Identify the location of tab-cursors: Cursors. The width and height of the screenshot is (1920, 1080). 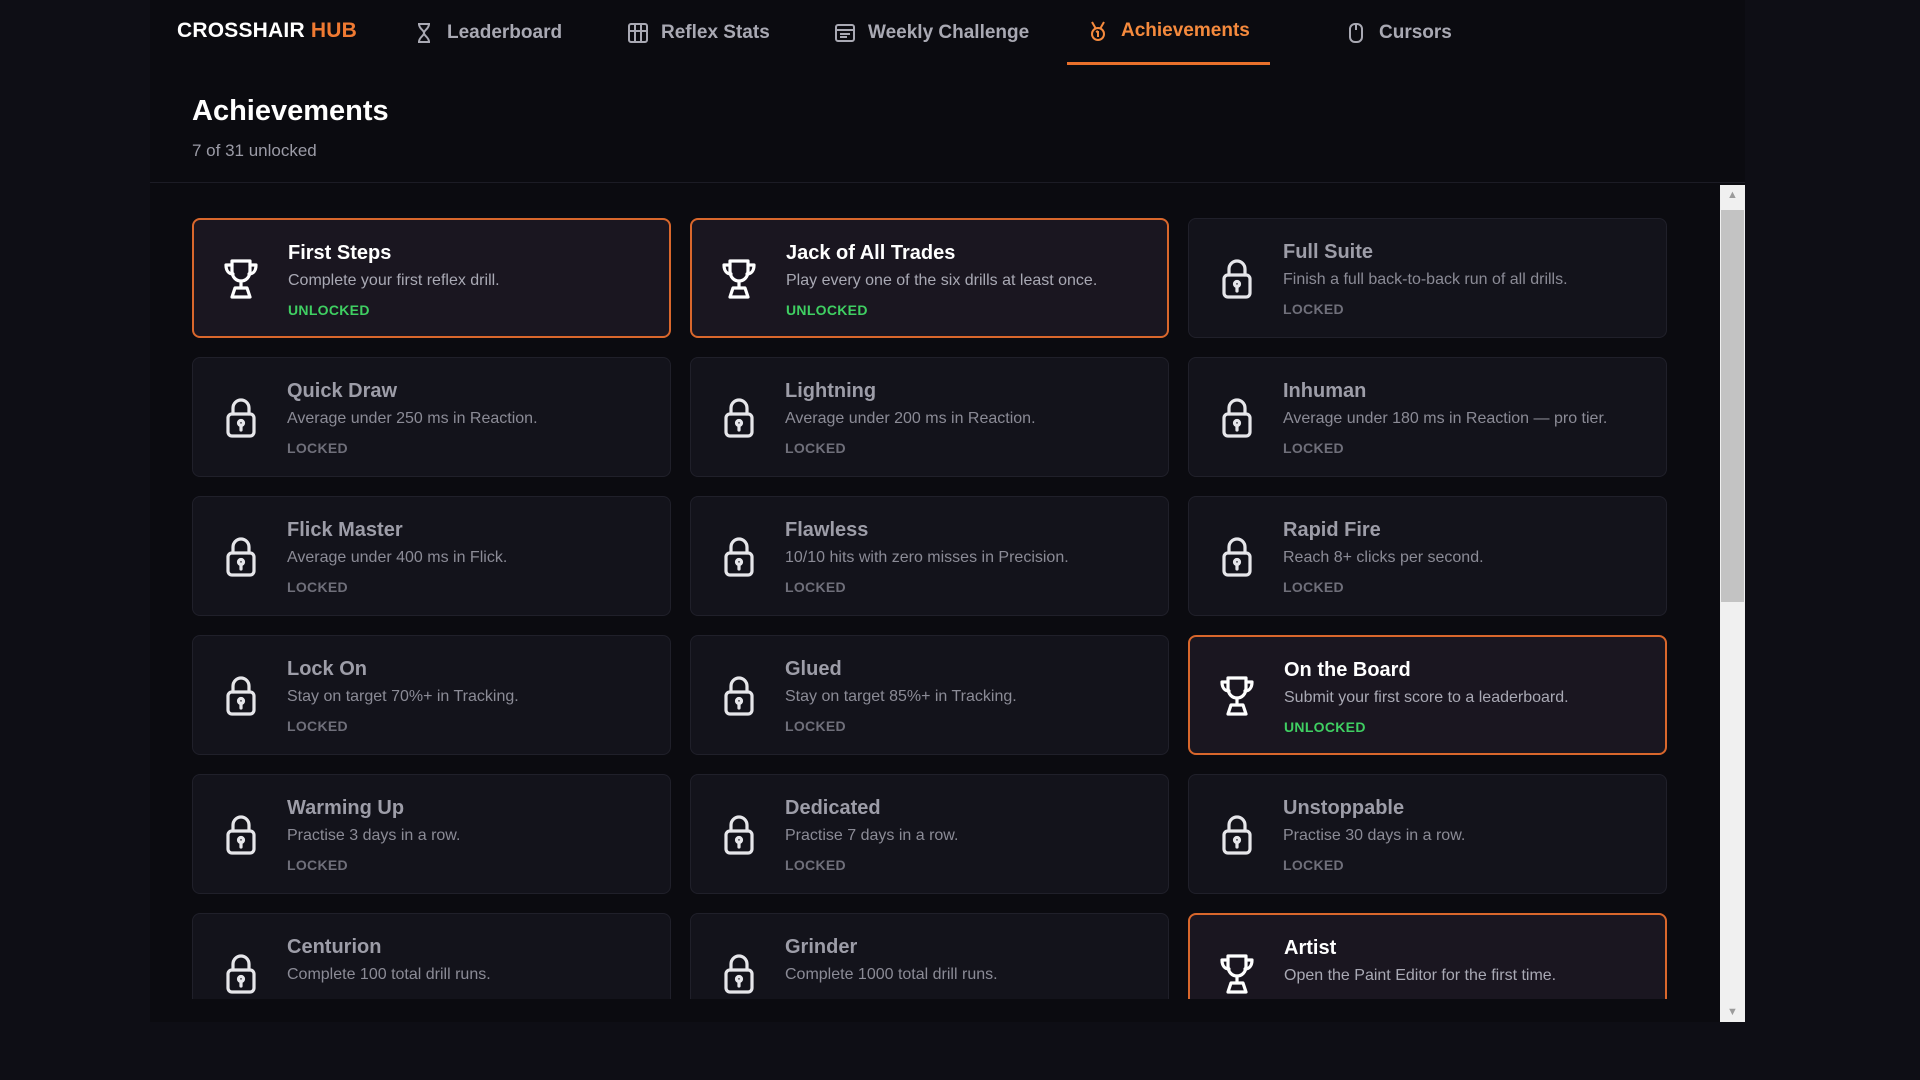
(1398, 32).